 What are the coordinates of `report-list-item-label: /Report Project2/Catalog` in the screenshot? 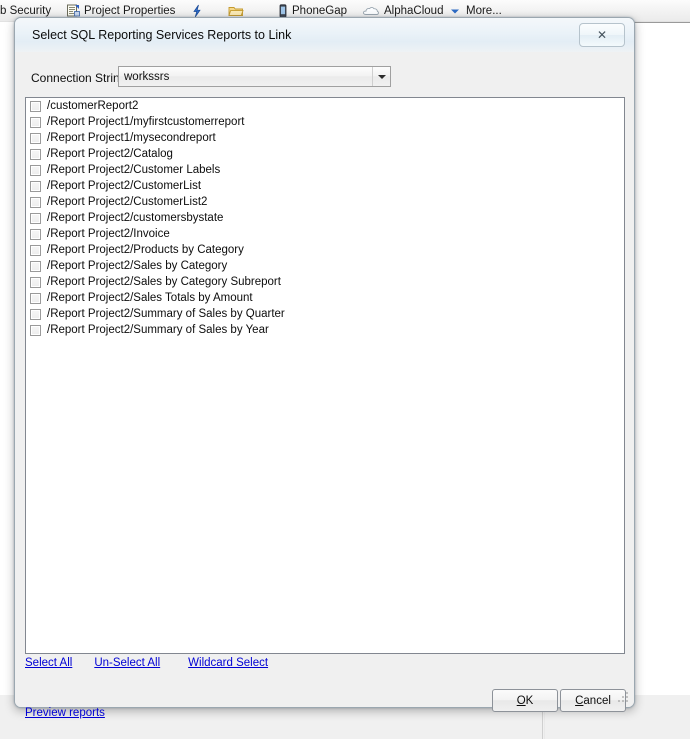 It's located at (110, 154).